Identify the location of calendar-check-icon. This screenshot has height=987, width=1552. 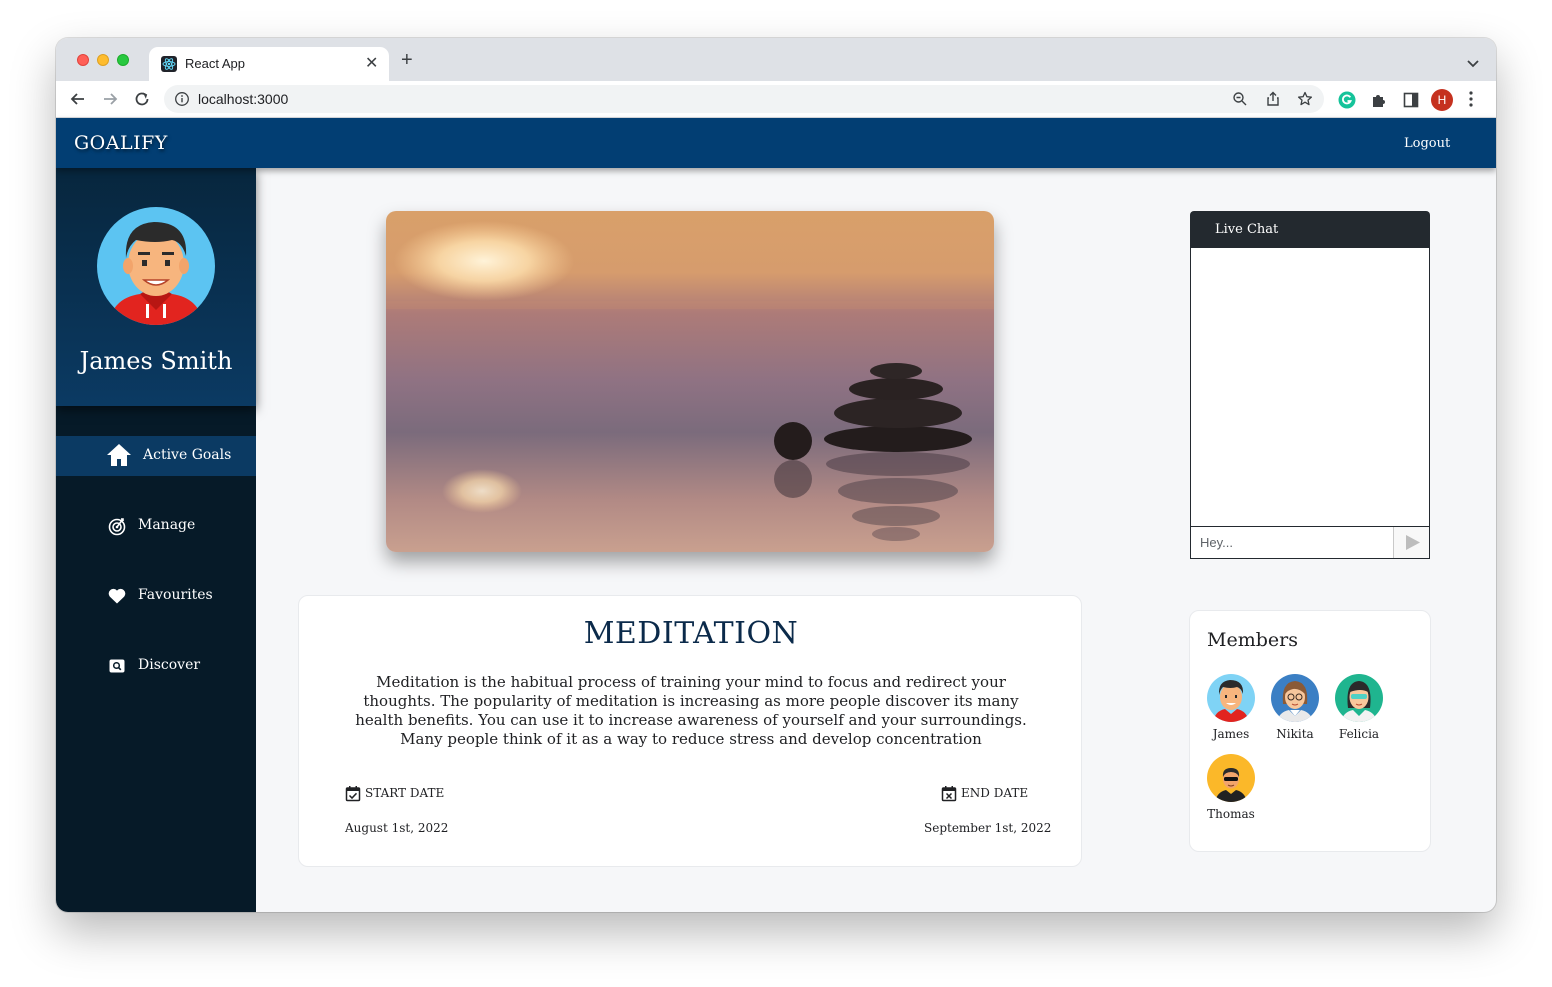
(353, 793).